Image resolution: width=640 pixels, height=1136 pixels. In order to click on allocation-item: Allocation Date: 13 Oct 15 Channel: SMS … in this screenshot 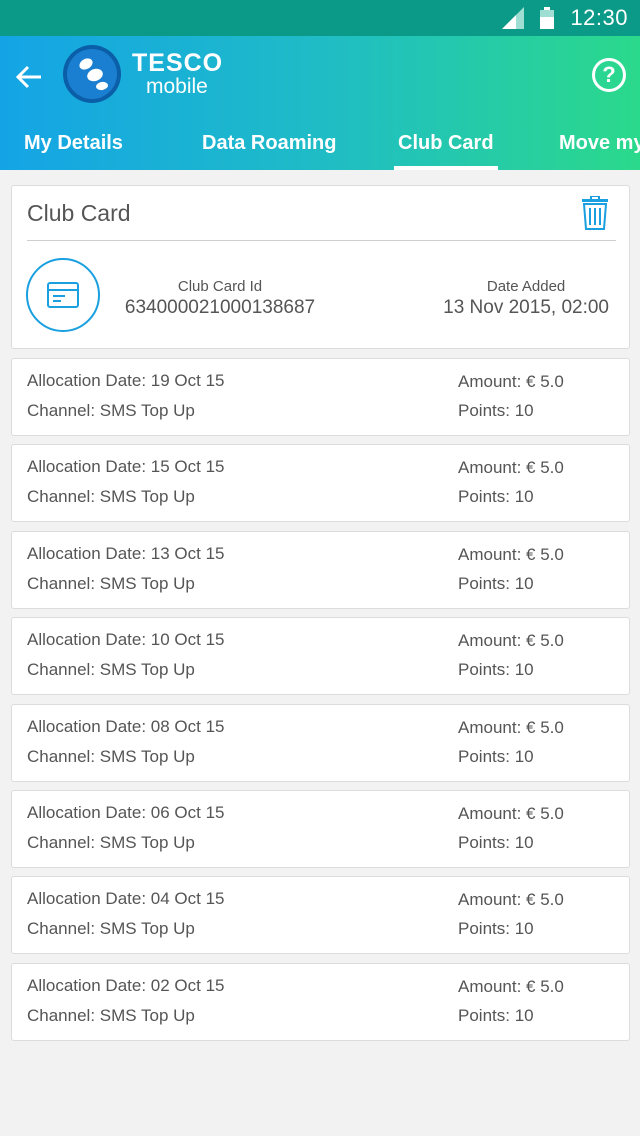, I will do `click(320, 570)`.